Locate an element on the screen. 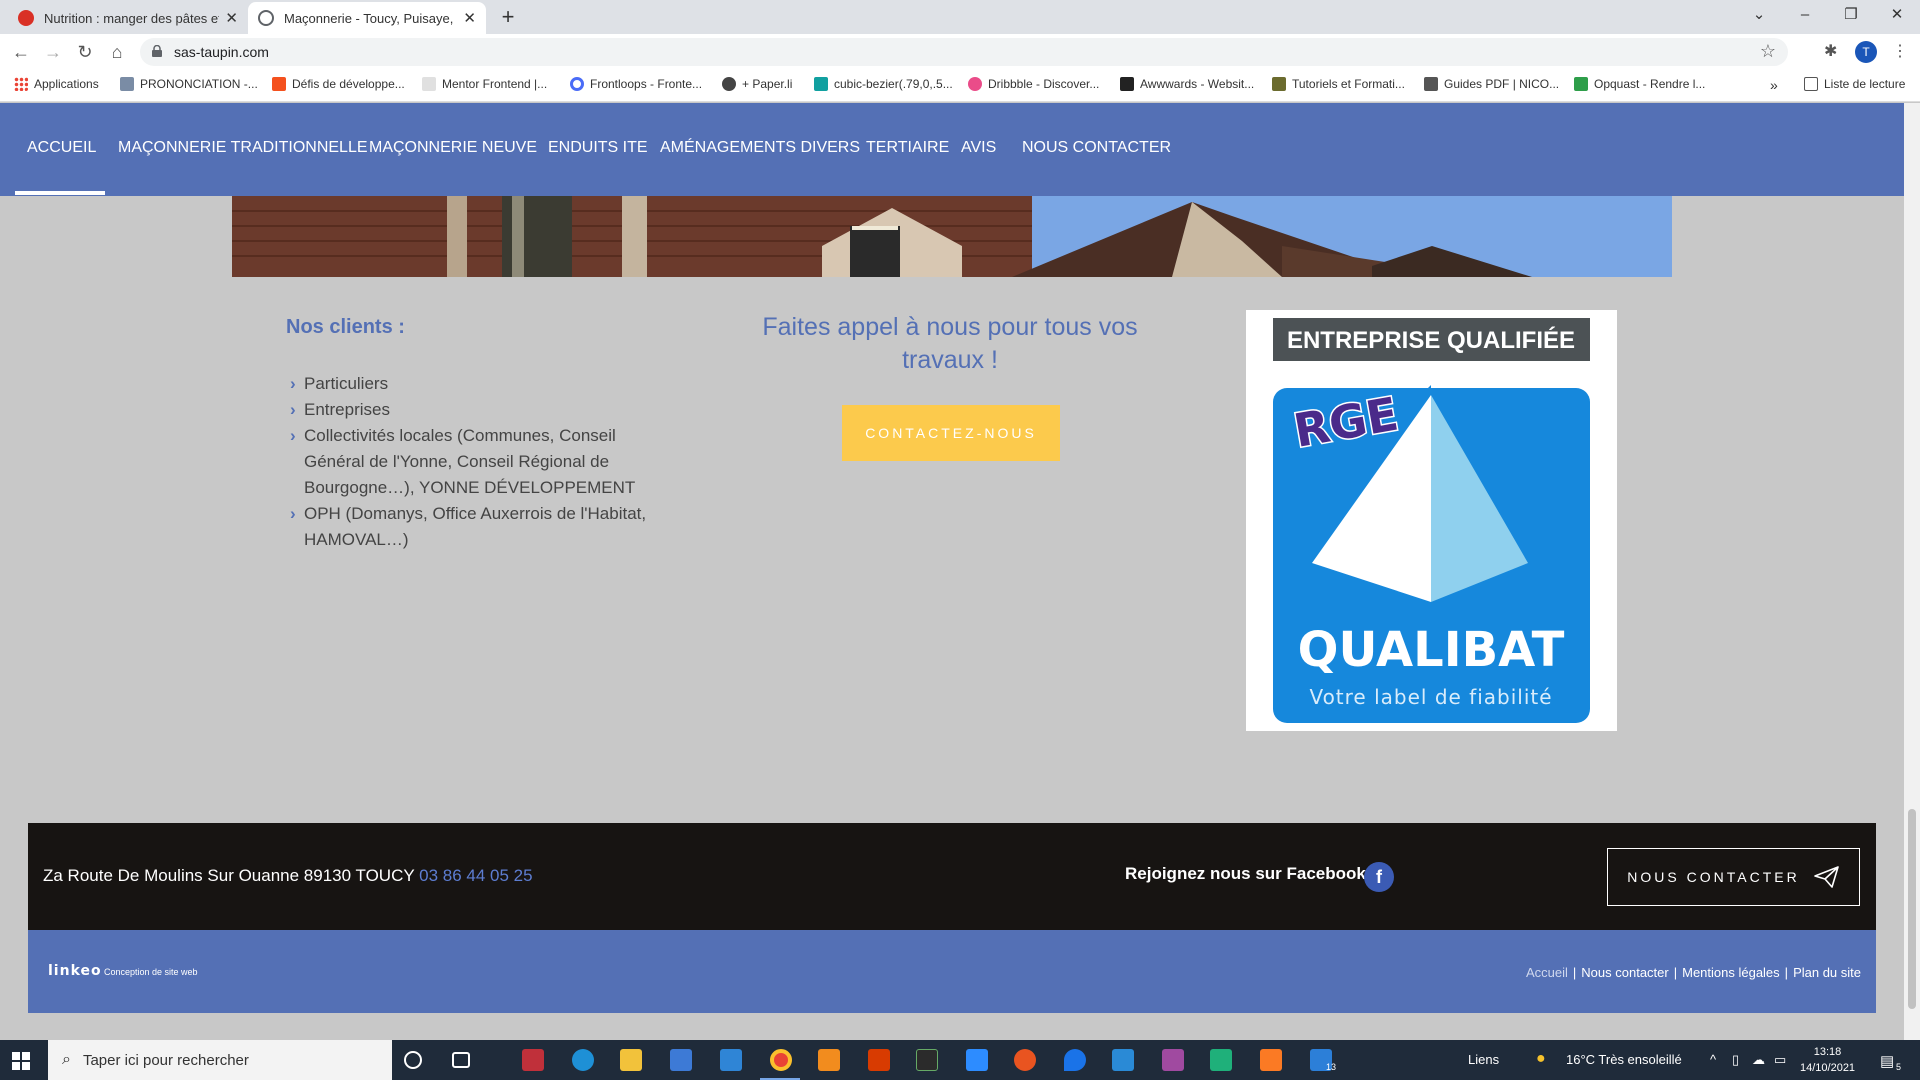  home-icon: ⌂ is located at coordinates (117, 52).